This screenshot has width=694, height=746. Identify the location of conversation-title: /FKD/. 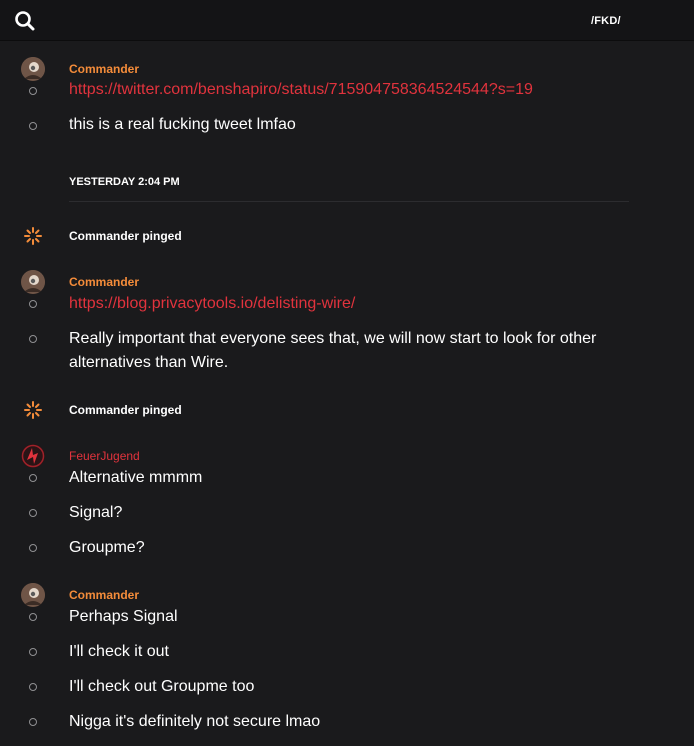
(606, 21).